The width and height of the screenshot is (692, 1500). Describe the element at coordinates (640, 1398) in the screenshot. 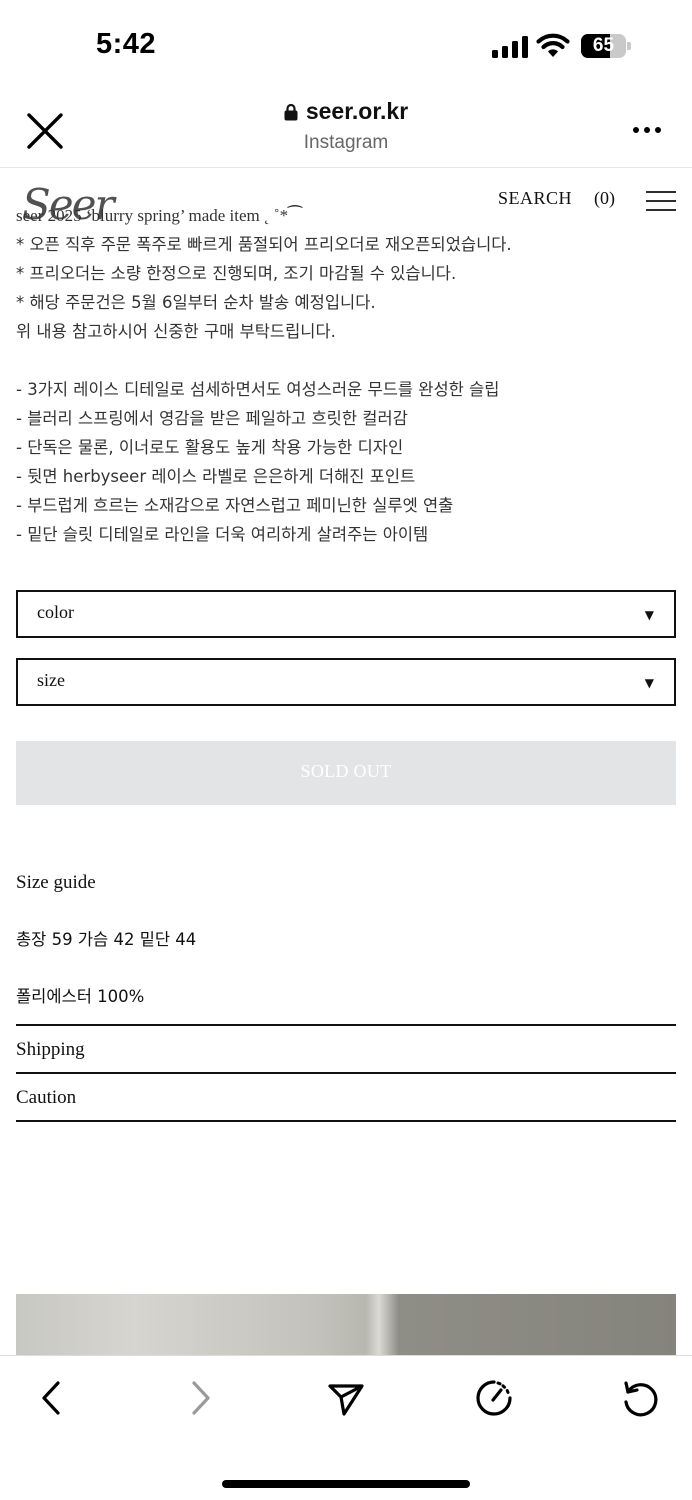

I see `reload-icon` at that location.